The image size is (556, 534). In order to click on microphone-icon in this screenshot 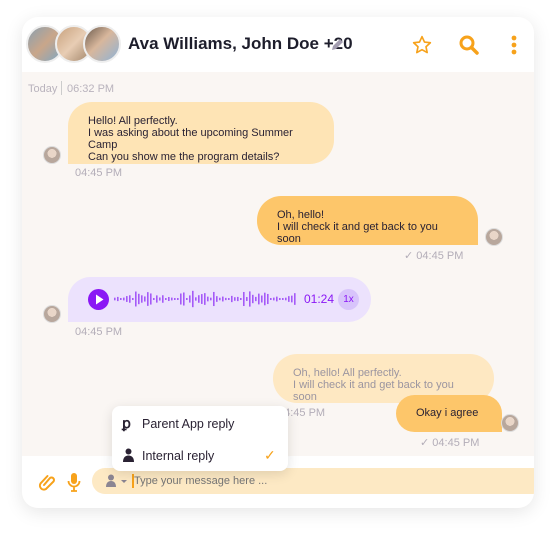, I will do `click(74, 482)`.